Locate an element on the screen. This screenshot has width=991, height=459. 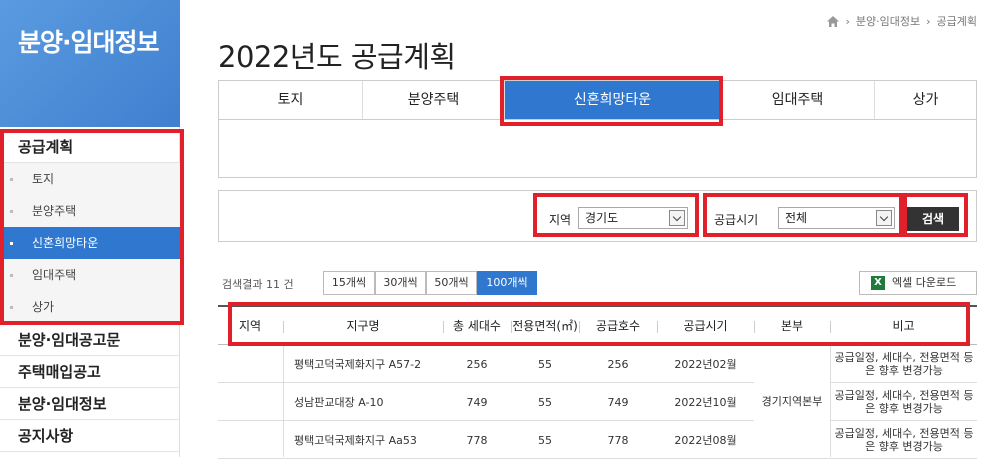
sidebar-item-announcements: 공지사항 is located at coordinates (90, 436).